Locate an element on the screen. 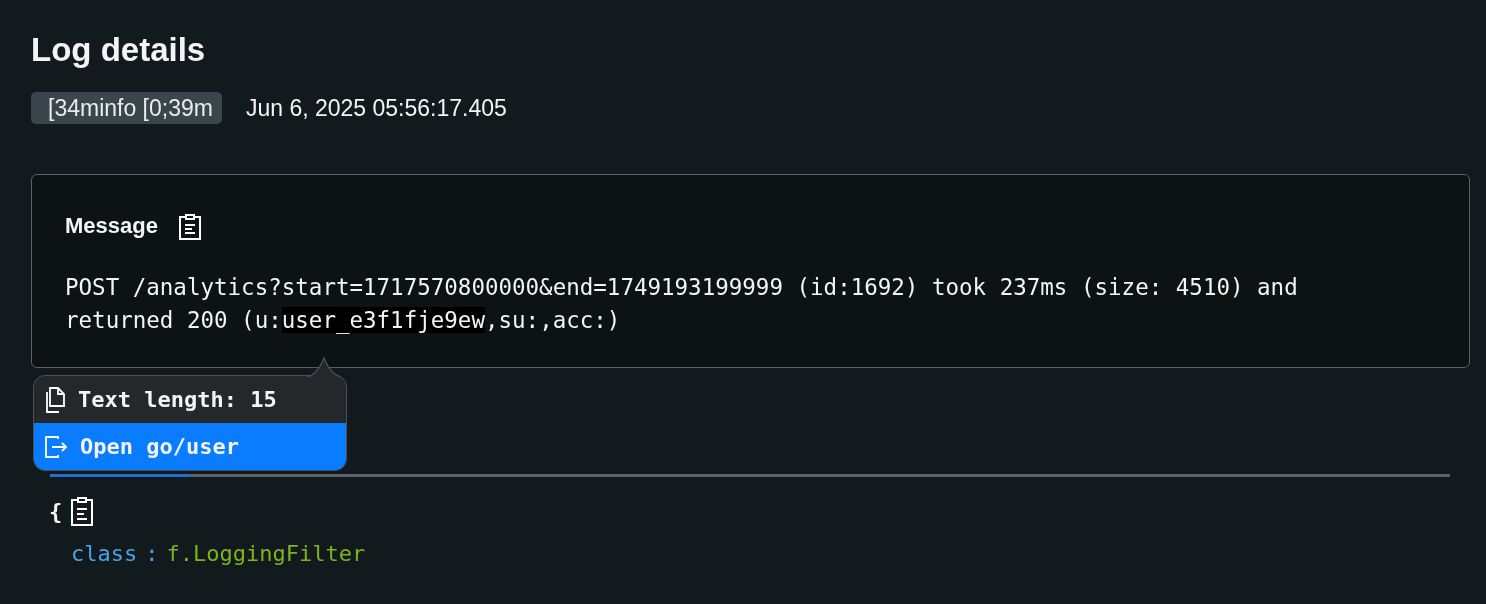 The height and width of the screenshot is (604, 1486). popup-item: Open go/user is located at coordinates (190, 446).